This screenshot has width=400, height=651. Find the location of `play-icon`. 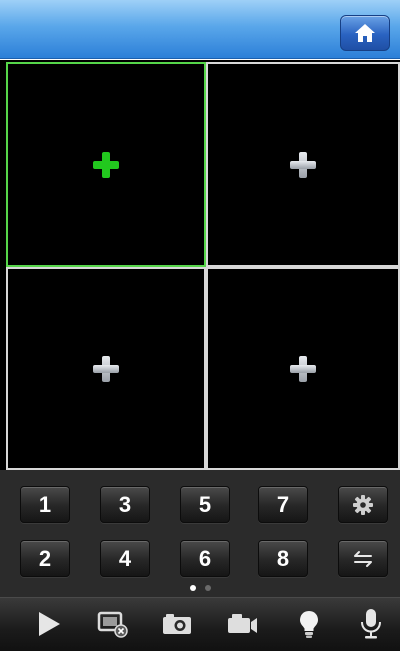

play-icon is located at coordinates (49, 624).